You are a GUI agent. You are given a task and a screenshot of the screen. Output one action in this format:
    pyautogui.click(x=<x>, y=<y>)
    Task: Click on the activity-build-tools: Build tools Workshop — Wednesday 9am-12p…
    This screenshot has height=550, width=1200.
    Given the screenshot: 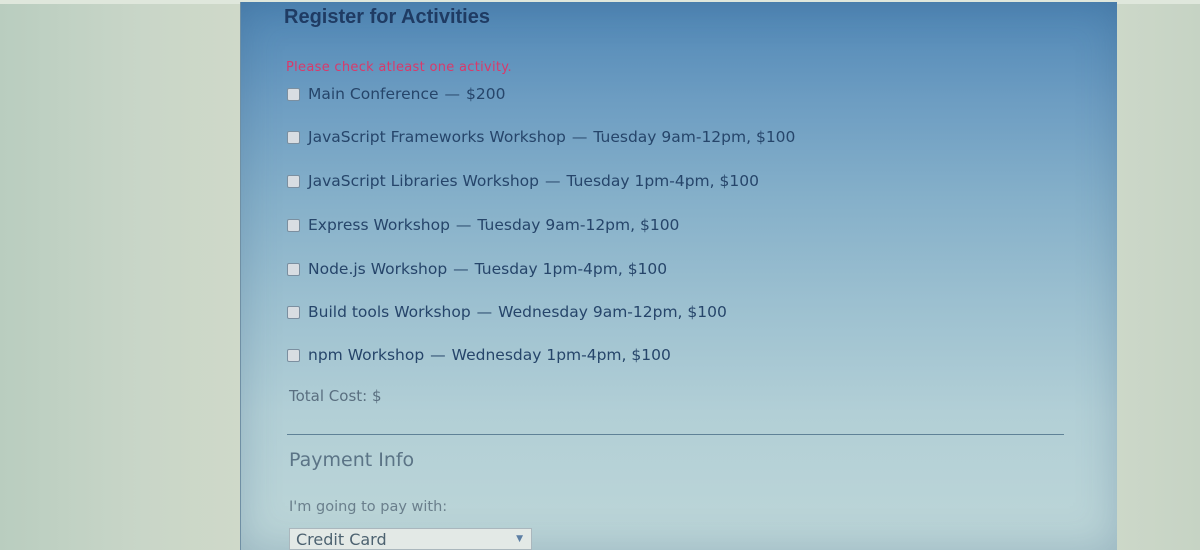 What is the action you would take?
    pyautogui.click(x=507, y=312)
    